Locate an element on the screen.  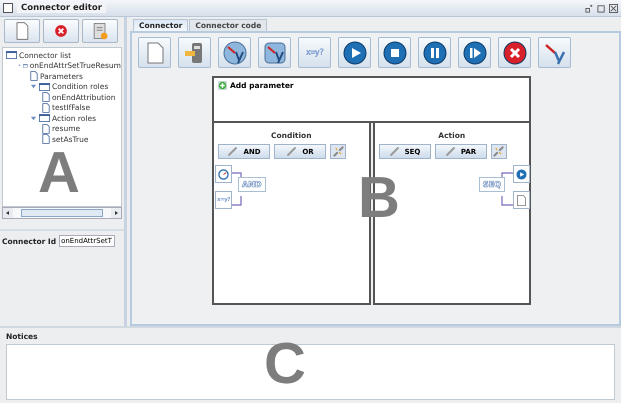
play-button is located at coordinates (354, 52).